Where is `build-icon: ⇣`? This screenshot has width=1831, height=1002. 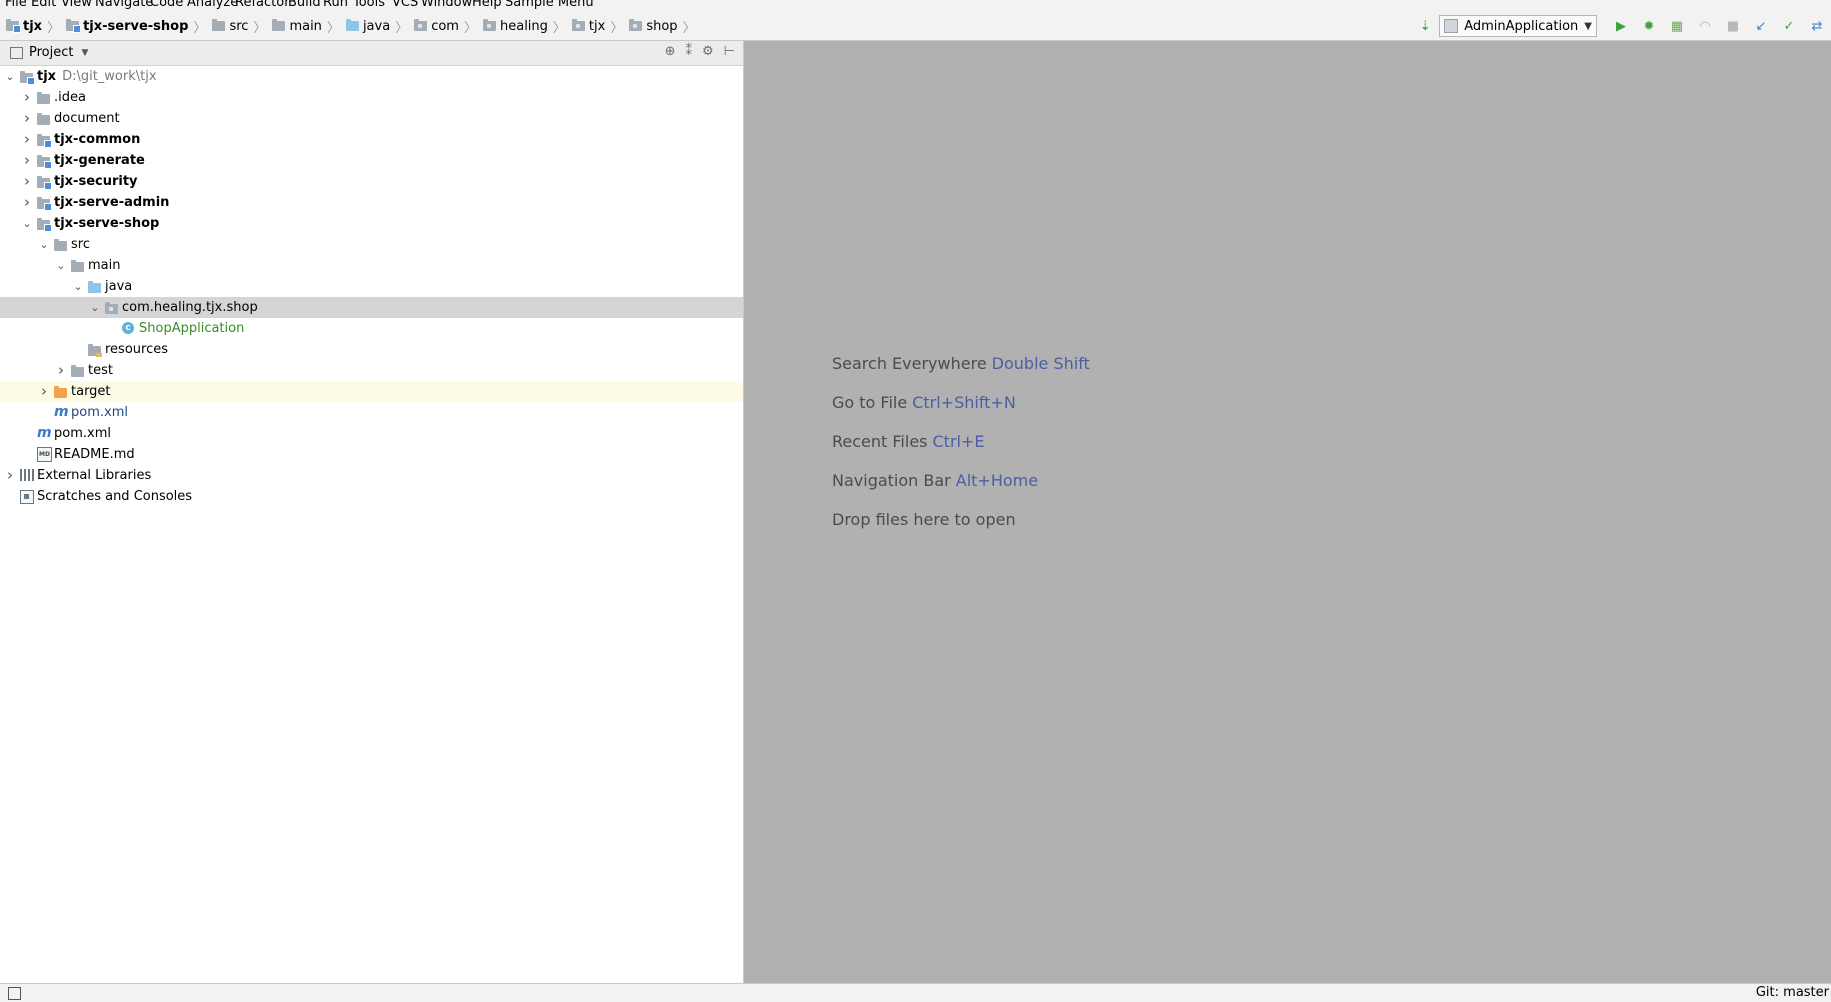
build-icon: ⇣ is located at coordinates (1425, 26).